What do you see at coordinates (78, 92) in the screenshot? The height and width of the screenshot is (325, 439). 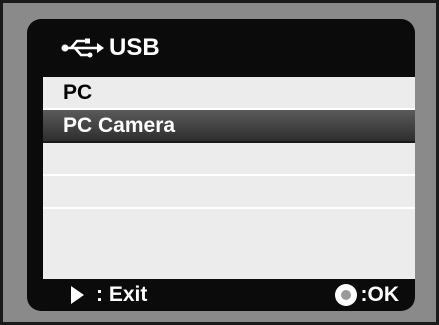 I see `menu-item-label: PC` at bounding box center [78, 92].